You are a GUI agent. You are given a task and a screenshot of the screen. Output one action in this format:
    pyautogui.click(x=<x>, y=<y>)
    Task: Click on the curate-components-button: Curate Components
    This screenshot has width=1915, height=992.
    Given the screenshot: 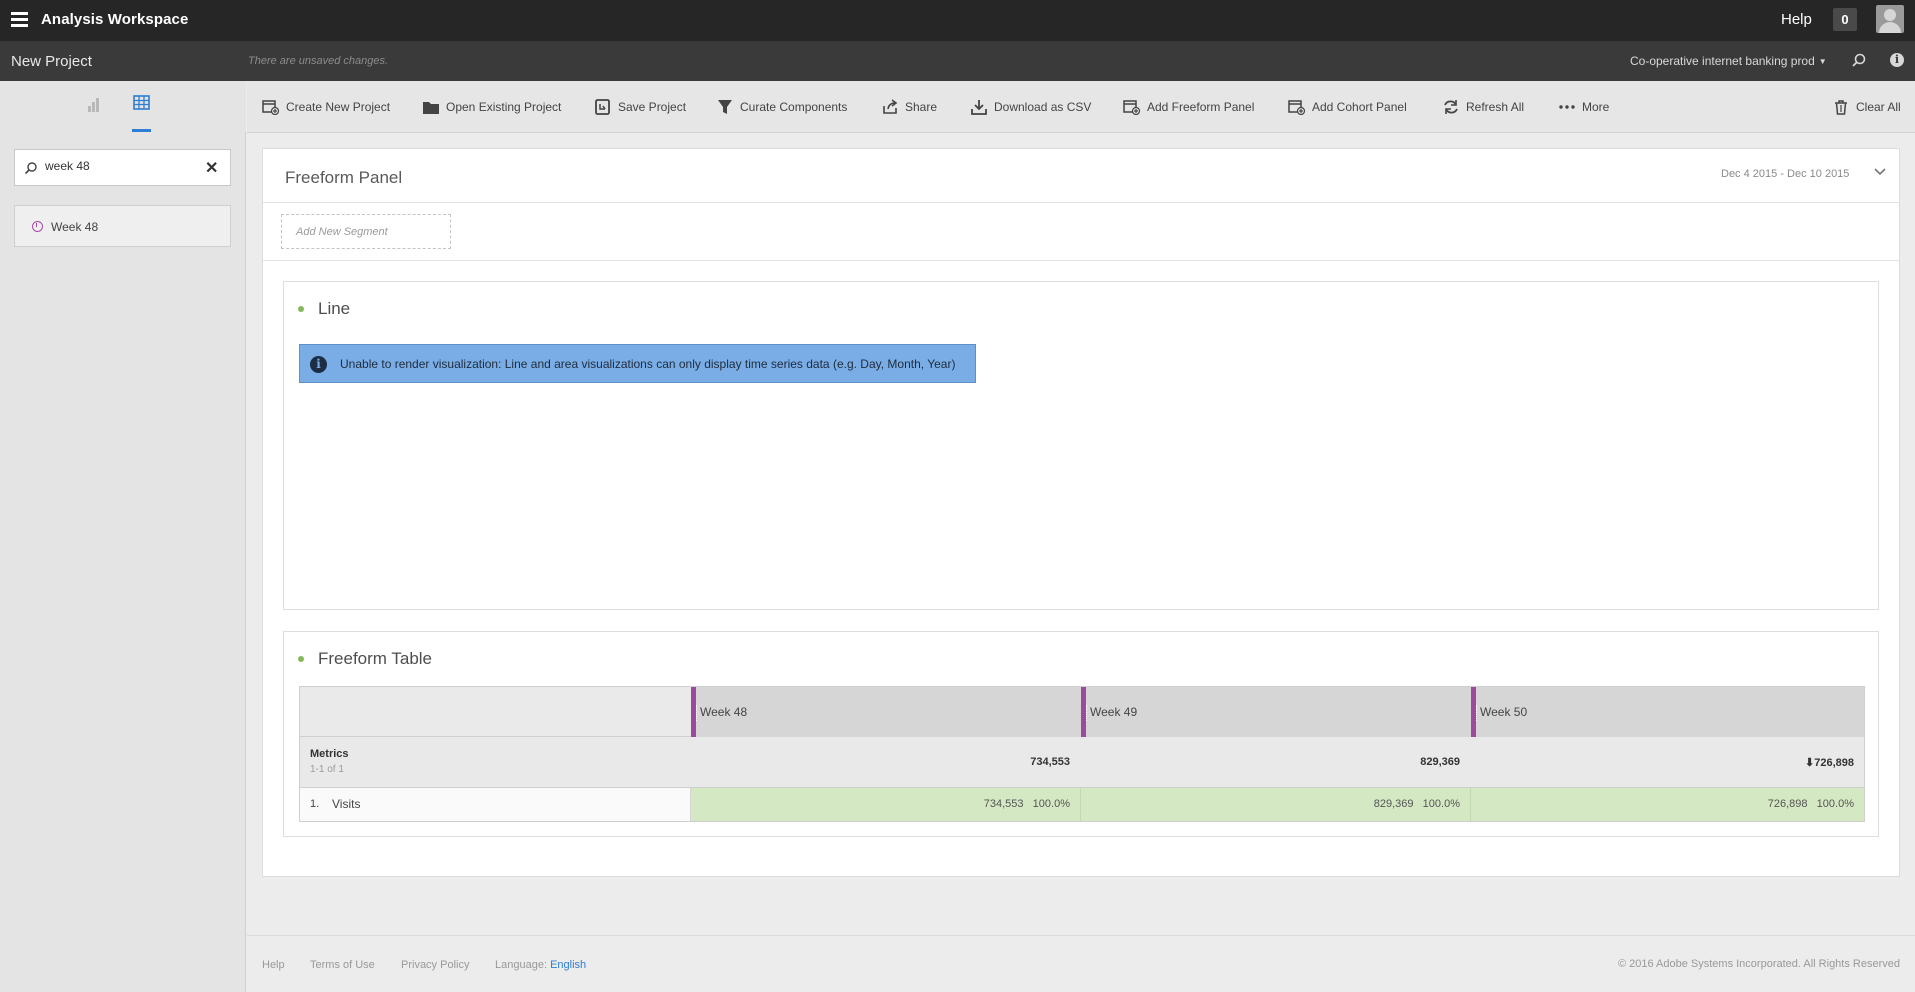 What is the action you would take?
    pyautogui.click(x=781, y=108)
    